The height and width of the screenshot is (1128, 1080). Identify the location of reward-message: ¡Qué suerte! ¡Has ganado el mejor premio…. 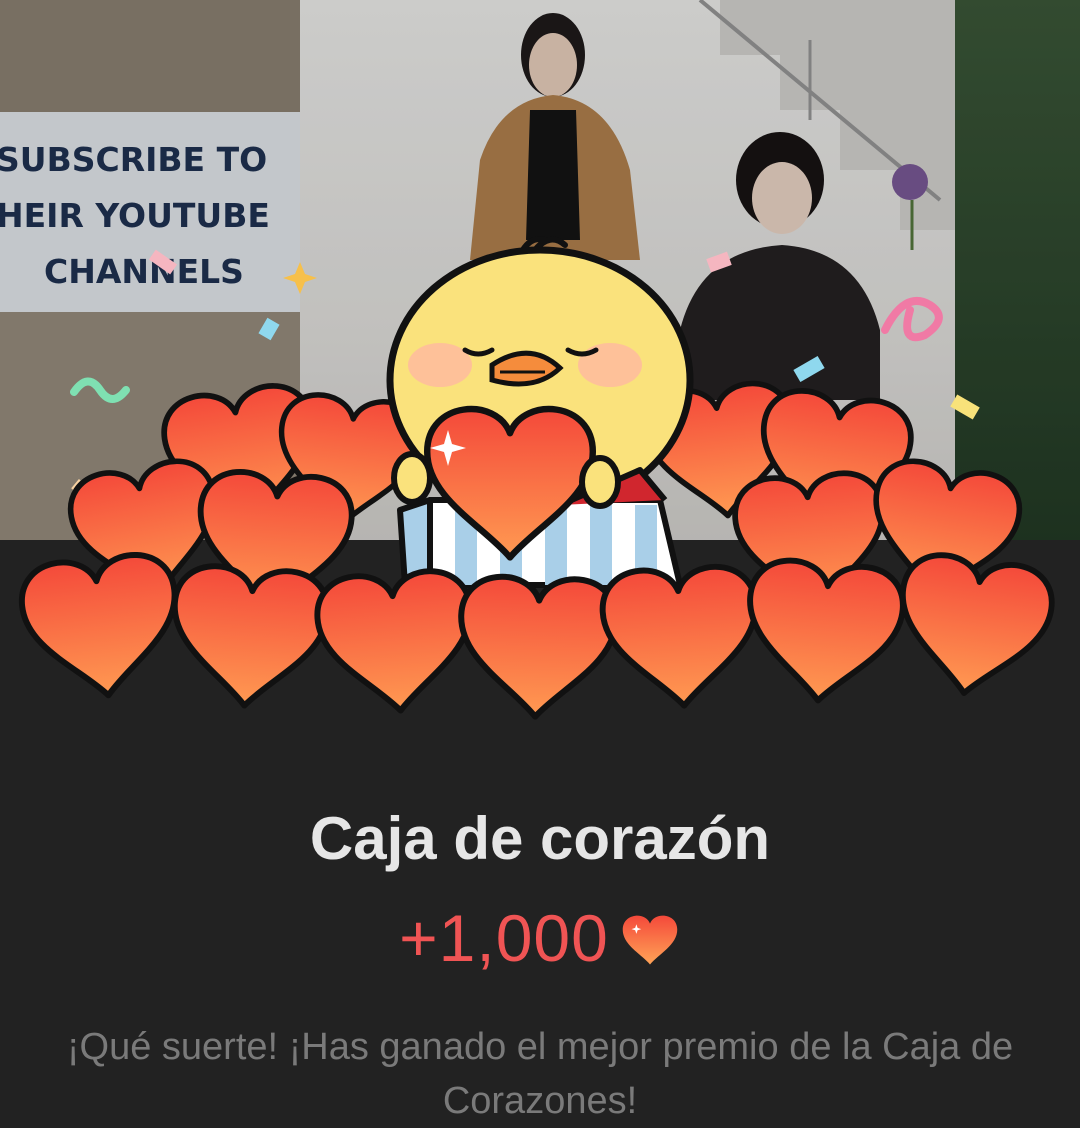
(540, 1074).